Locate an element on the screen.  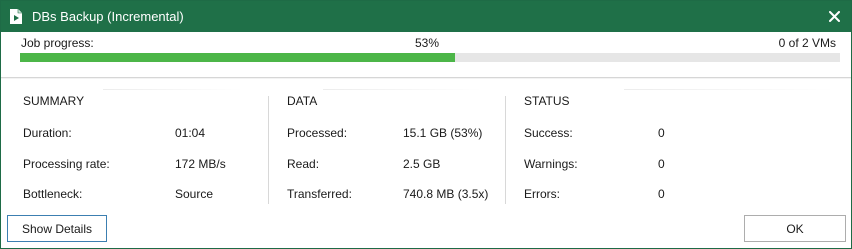
title-bar: DBs Backup (Incremental) is located at coordinates (426, 16).